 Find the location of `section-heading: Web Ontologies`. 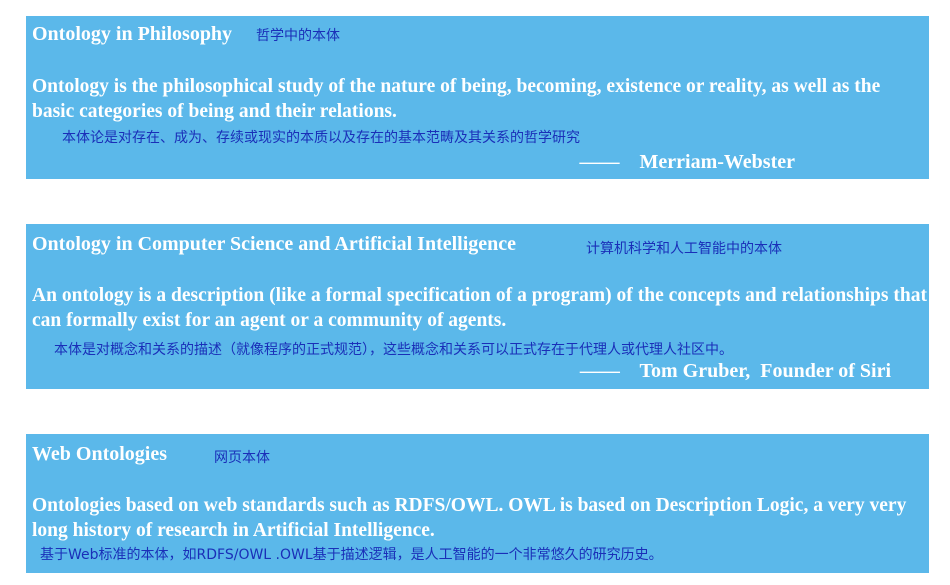

section-heading: Web Ontologies is located at coordinates (100, 454).